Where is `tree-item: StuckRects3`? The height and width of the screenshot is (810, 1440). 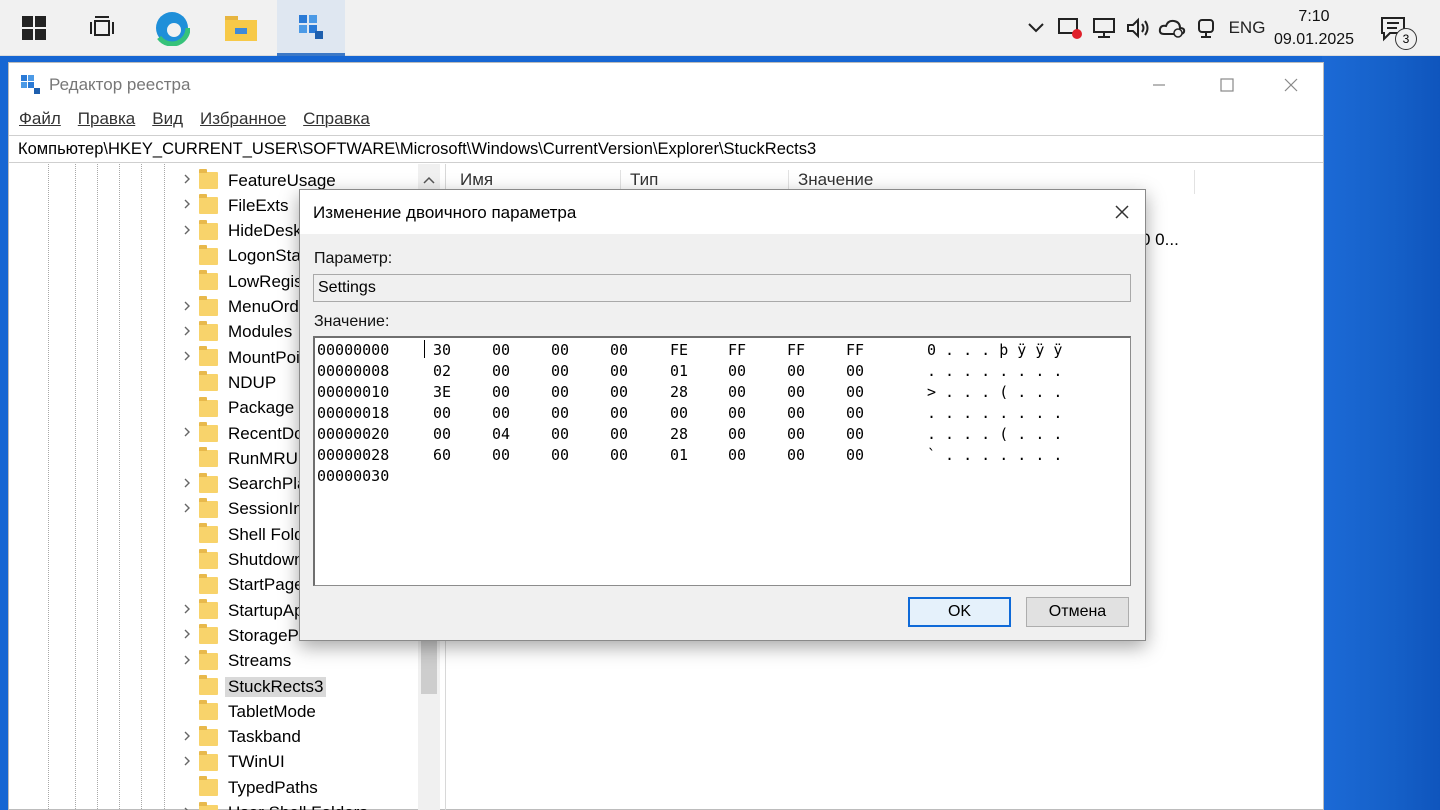 tree-item: StuckRects3 is located at coordinates (252, 686).